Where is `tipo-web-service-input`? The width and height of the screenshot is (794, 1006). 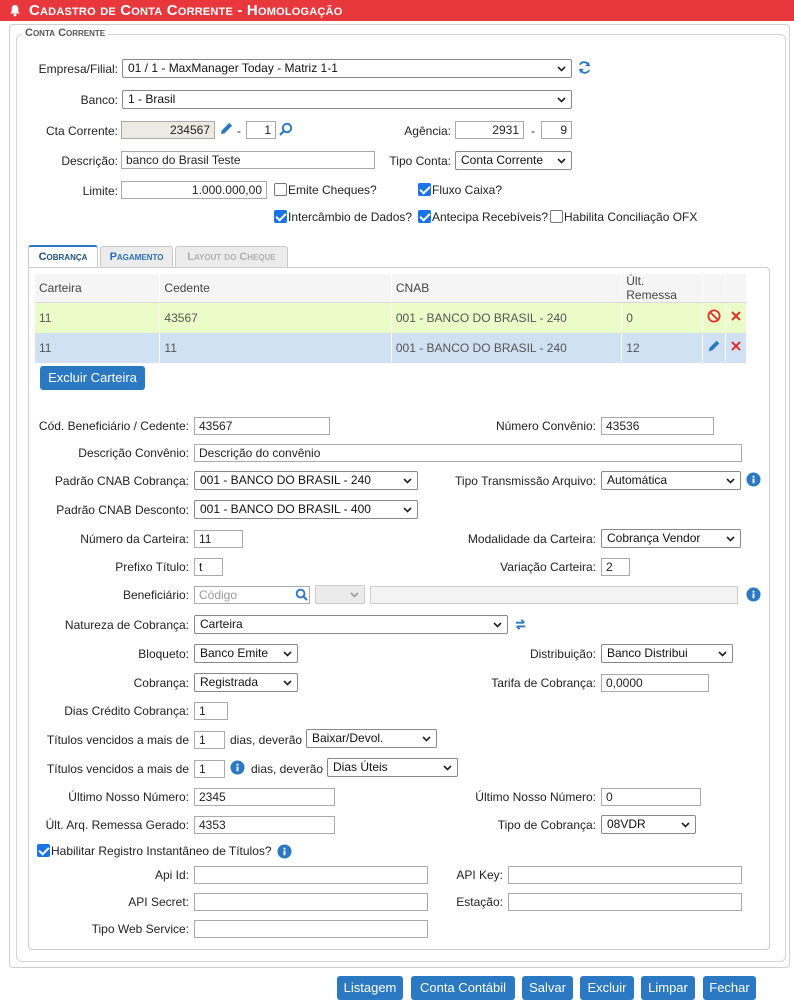 tipo-web-service-input is located at coordinates (311, 929).